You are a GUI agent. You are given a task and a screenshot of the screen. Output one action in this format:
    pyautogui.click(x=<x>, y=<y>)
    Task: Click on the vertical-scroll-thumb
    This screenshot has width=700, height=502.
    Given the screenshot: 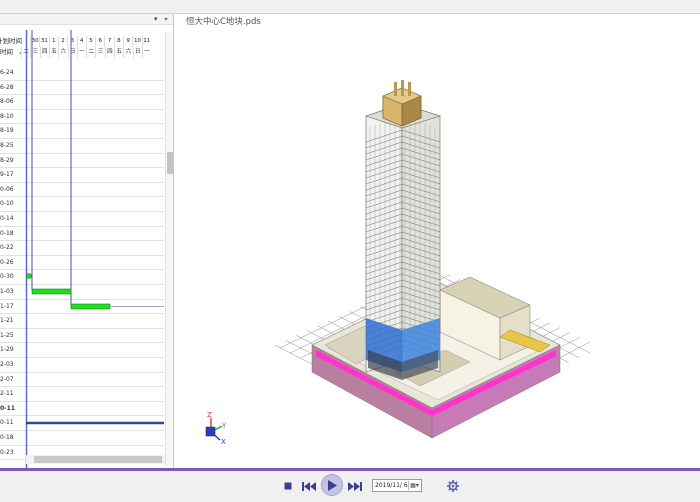 What is the action you would take?
    pyautogui.click(x=170, y=163)
    